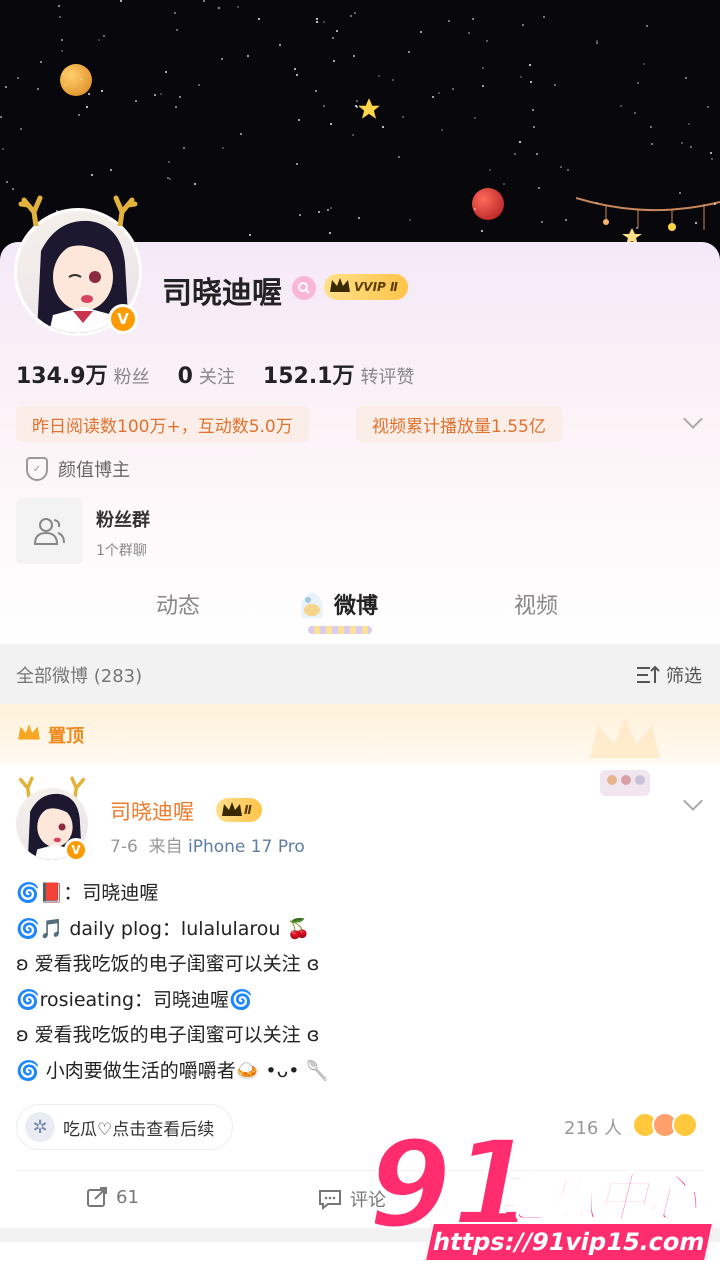  I want to click on fan-group-icon, so click(49, 531).